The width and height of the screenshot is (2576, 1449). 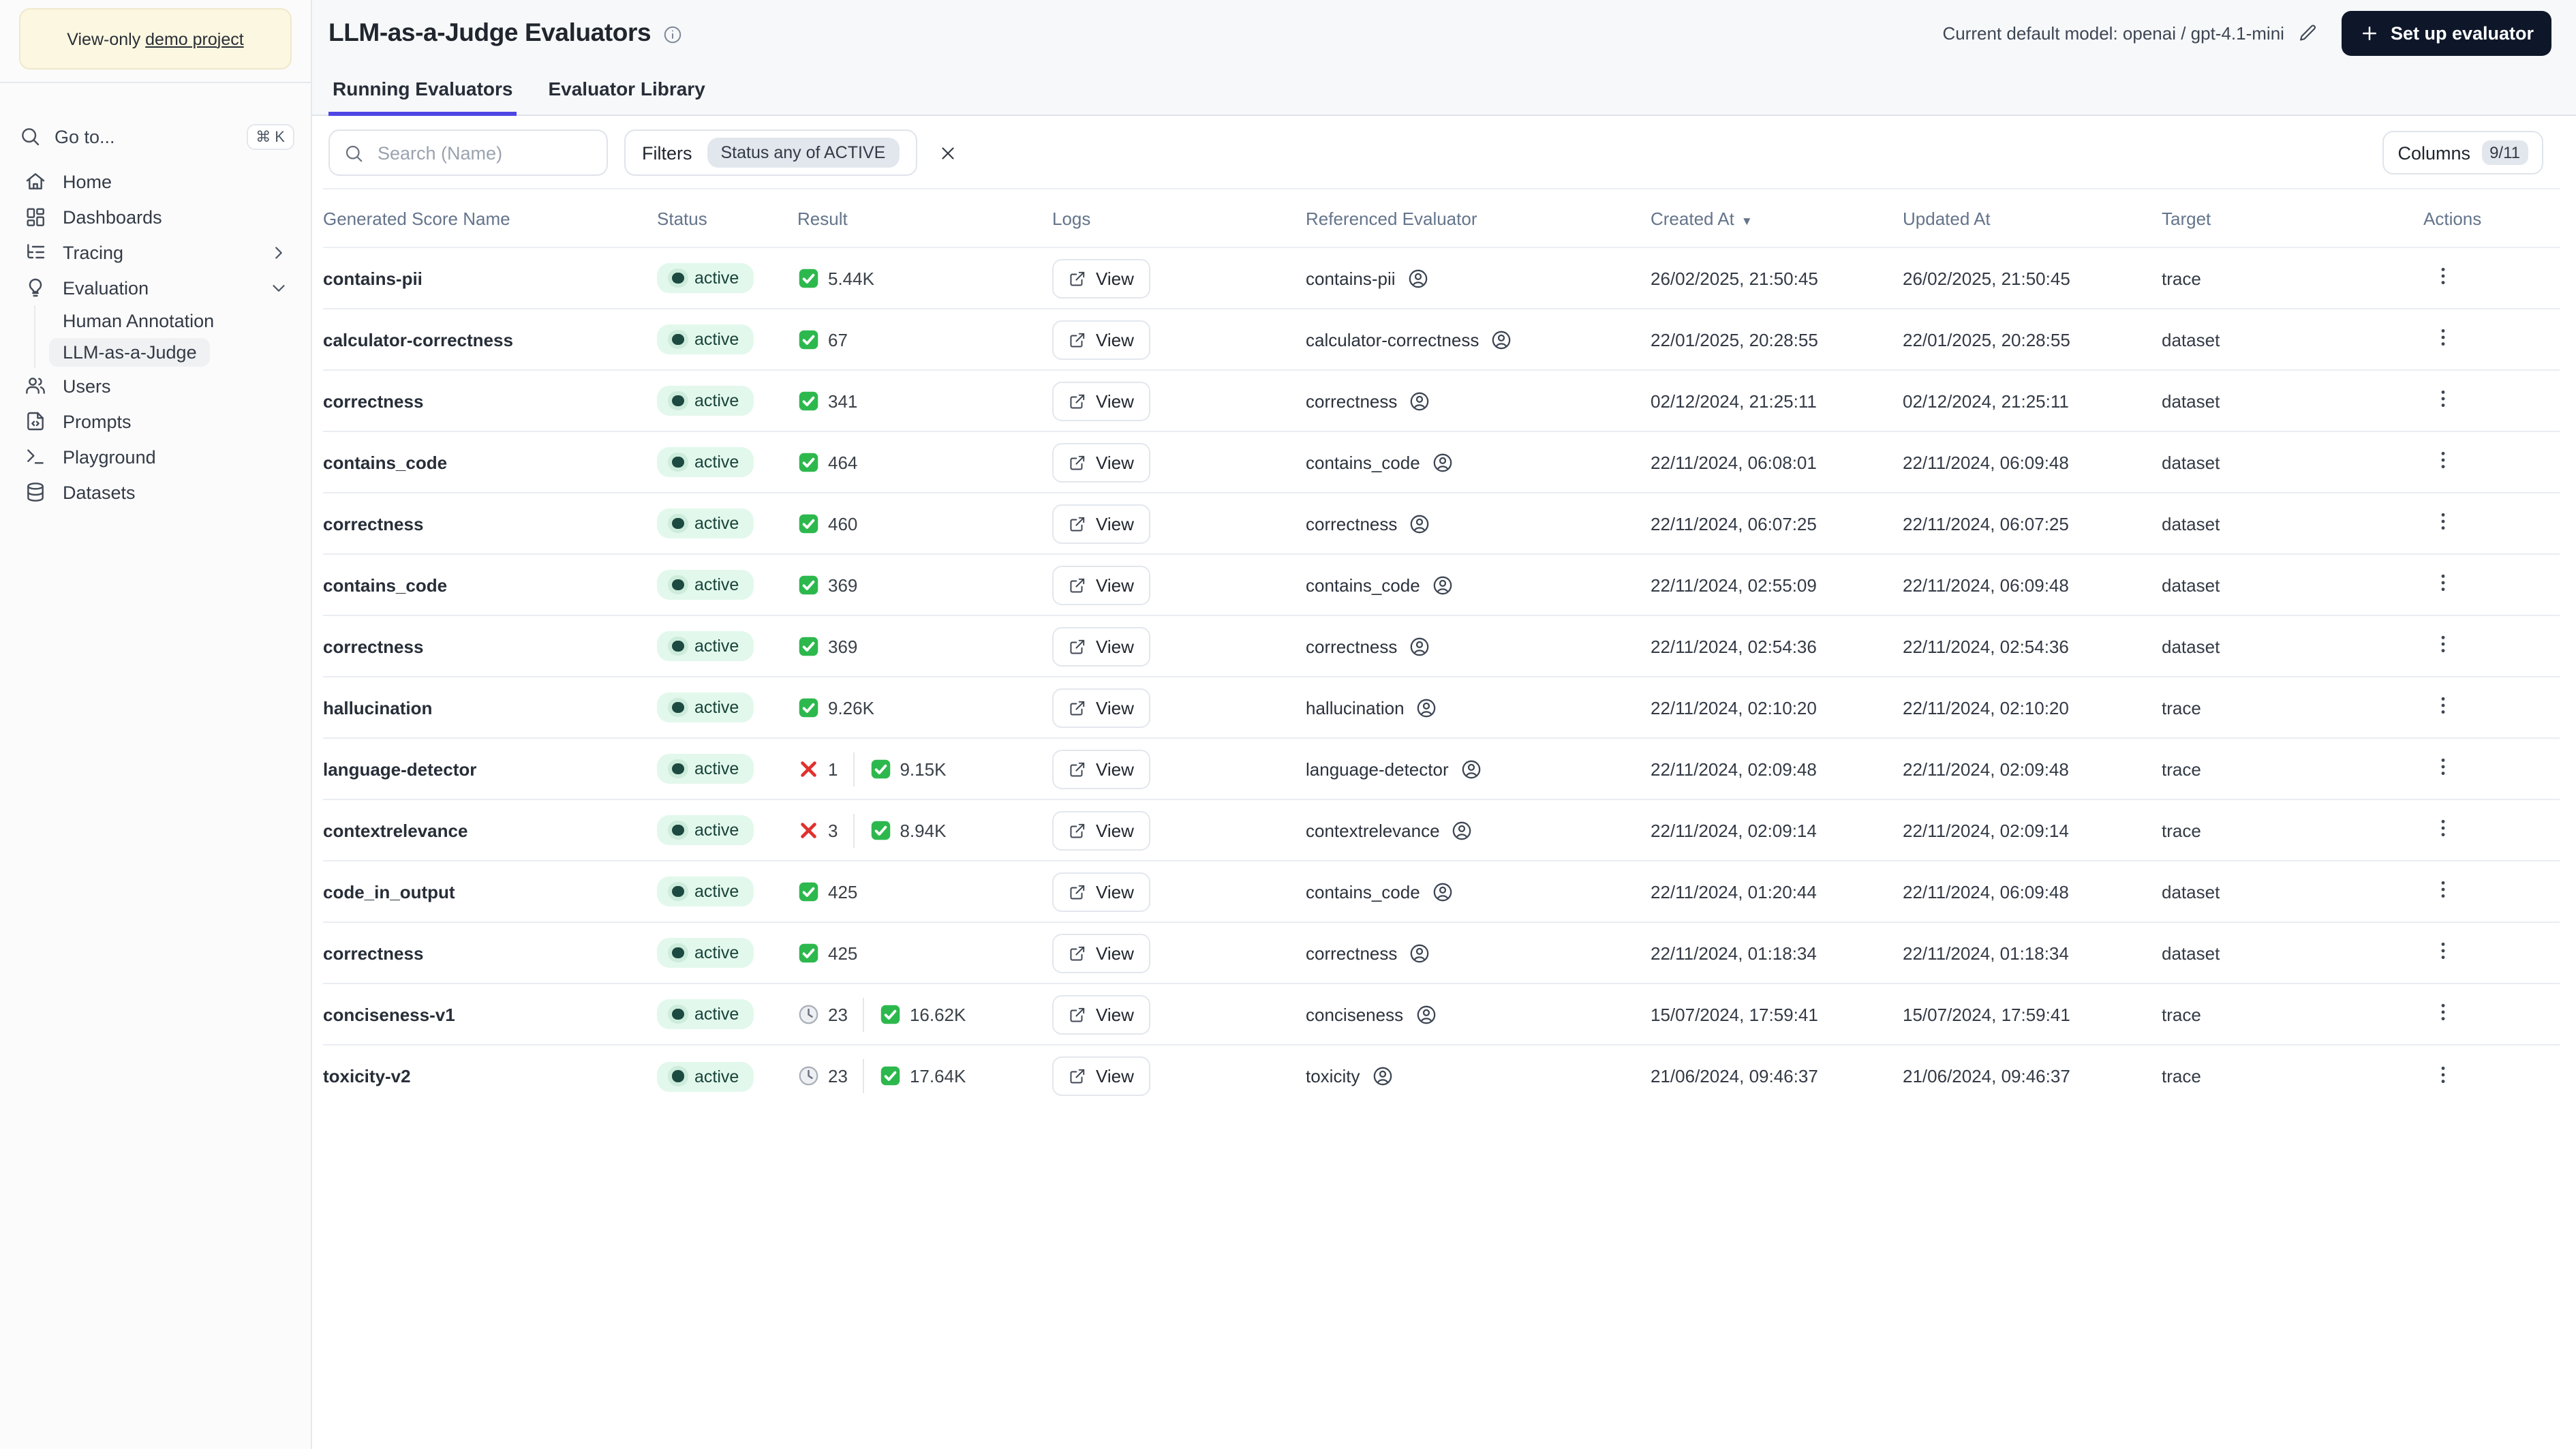 I want to click on result-divider, so click(x=863, y=1076).